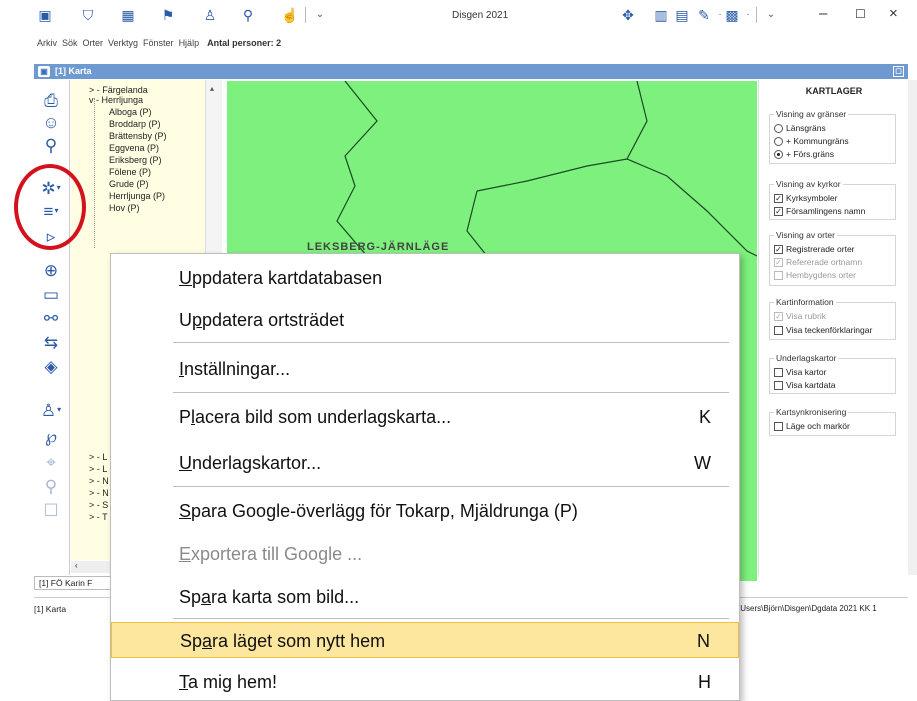  Describe the element at coordinates (134, 148) in the screenshot. I see `tree-leaf: Eggvena (P)` at that location.